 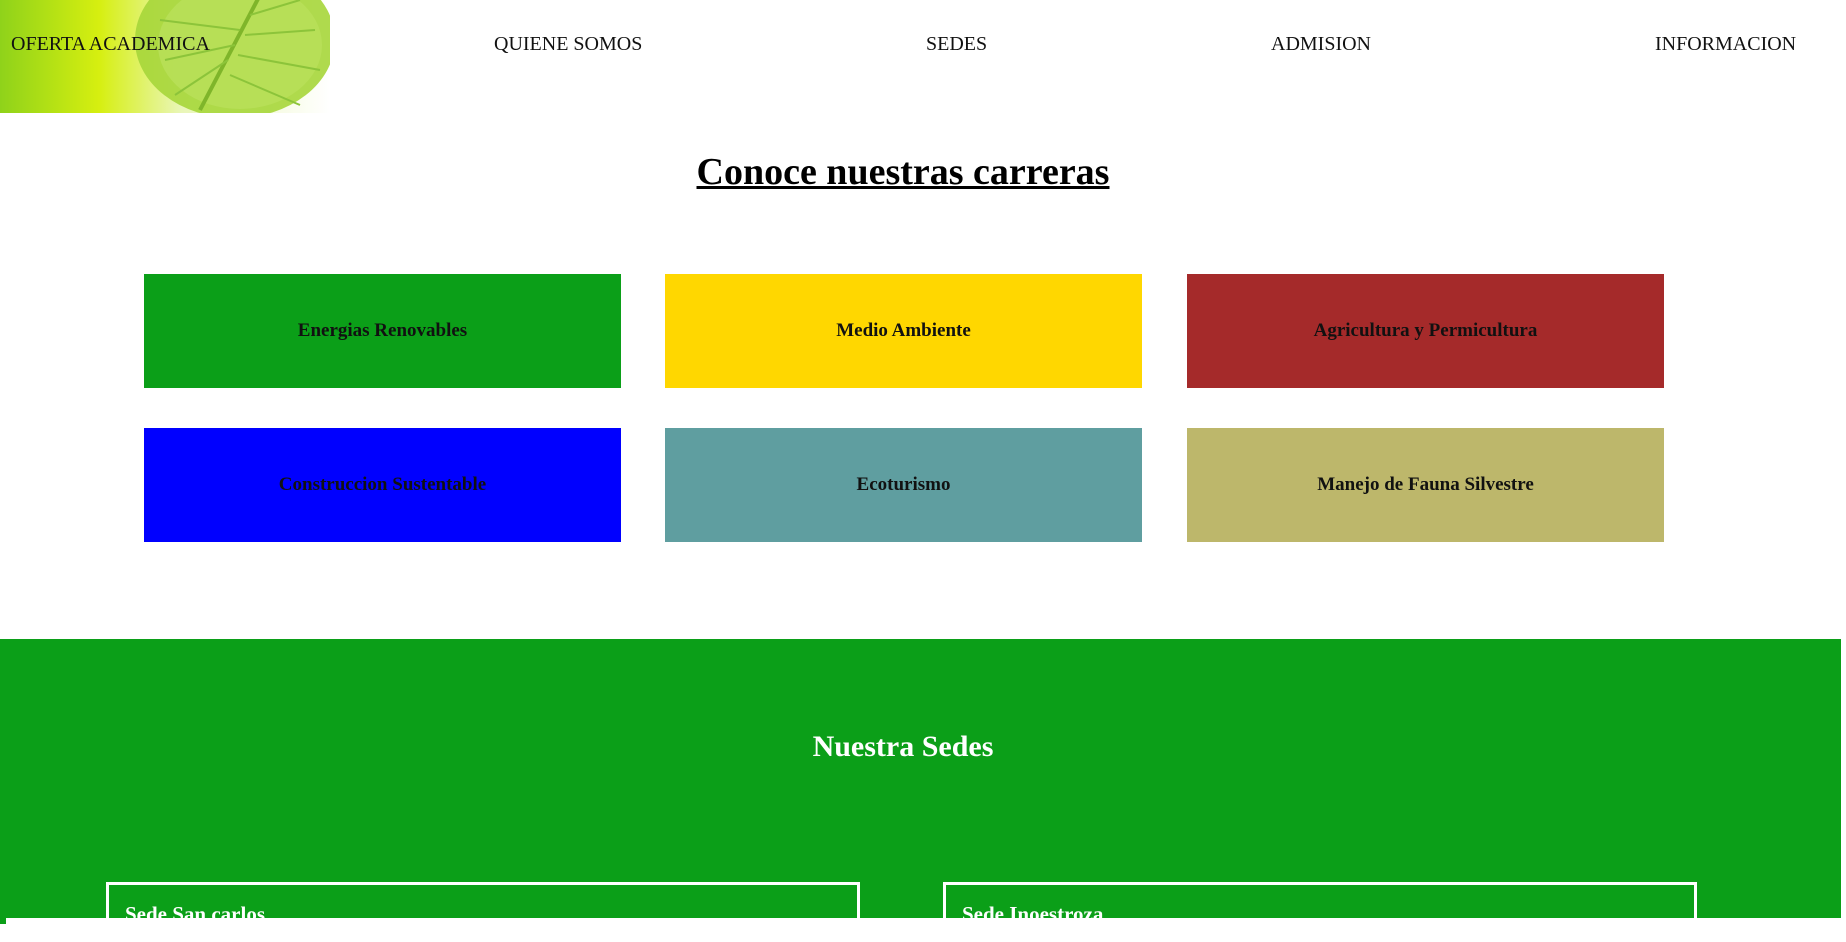 I want to click on page-bottom-edge, so click(x=926, y=921).